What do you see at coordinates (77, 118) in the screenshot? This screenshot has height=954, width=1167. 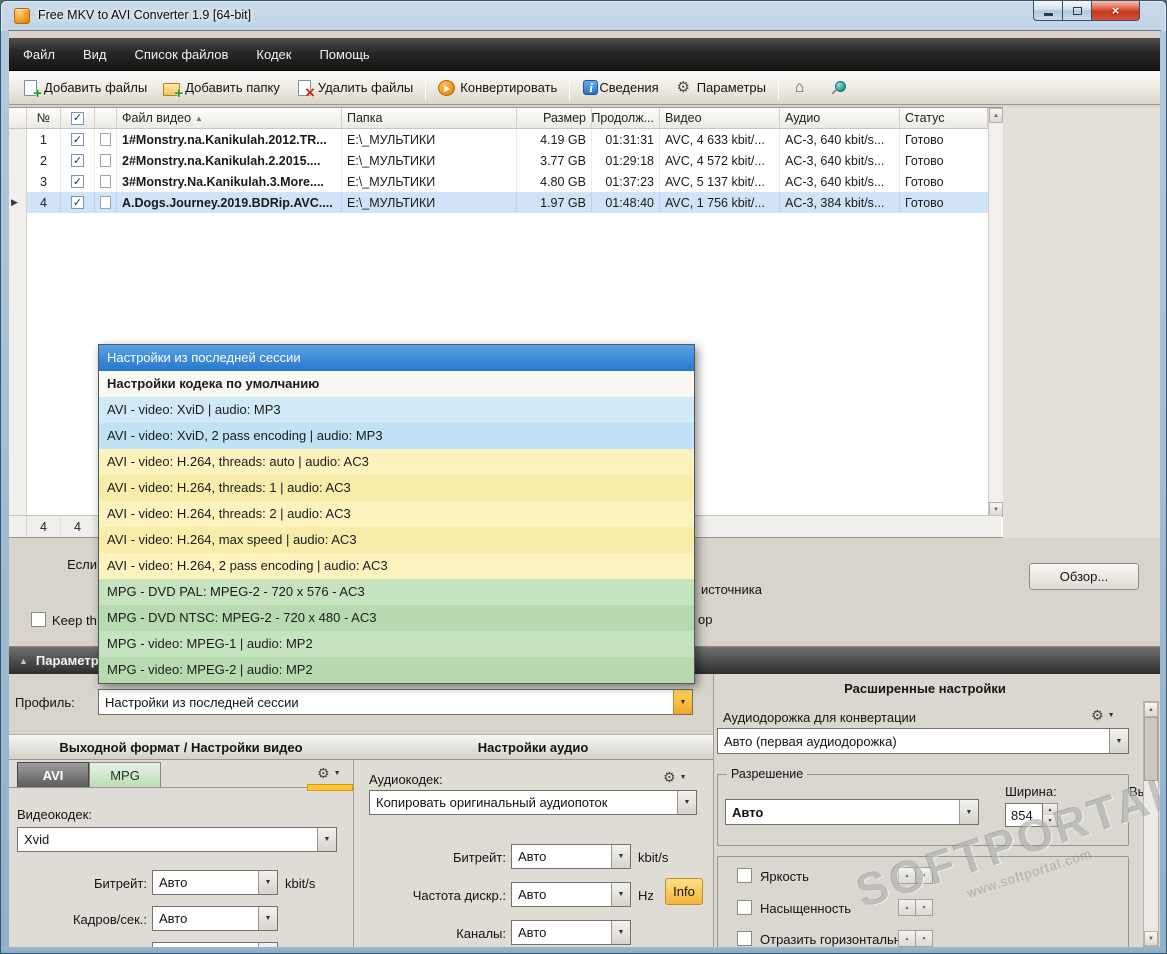 I see `select-all-checkbox` at bounding box center [77, 118].